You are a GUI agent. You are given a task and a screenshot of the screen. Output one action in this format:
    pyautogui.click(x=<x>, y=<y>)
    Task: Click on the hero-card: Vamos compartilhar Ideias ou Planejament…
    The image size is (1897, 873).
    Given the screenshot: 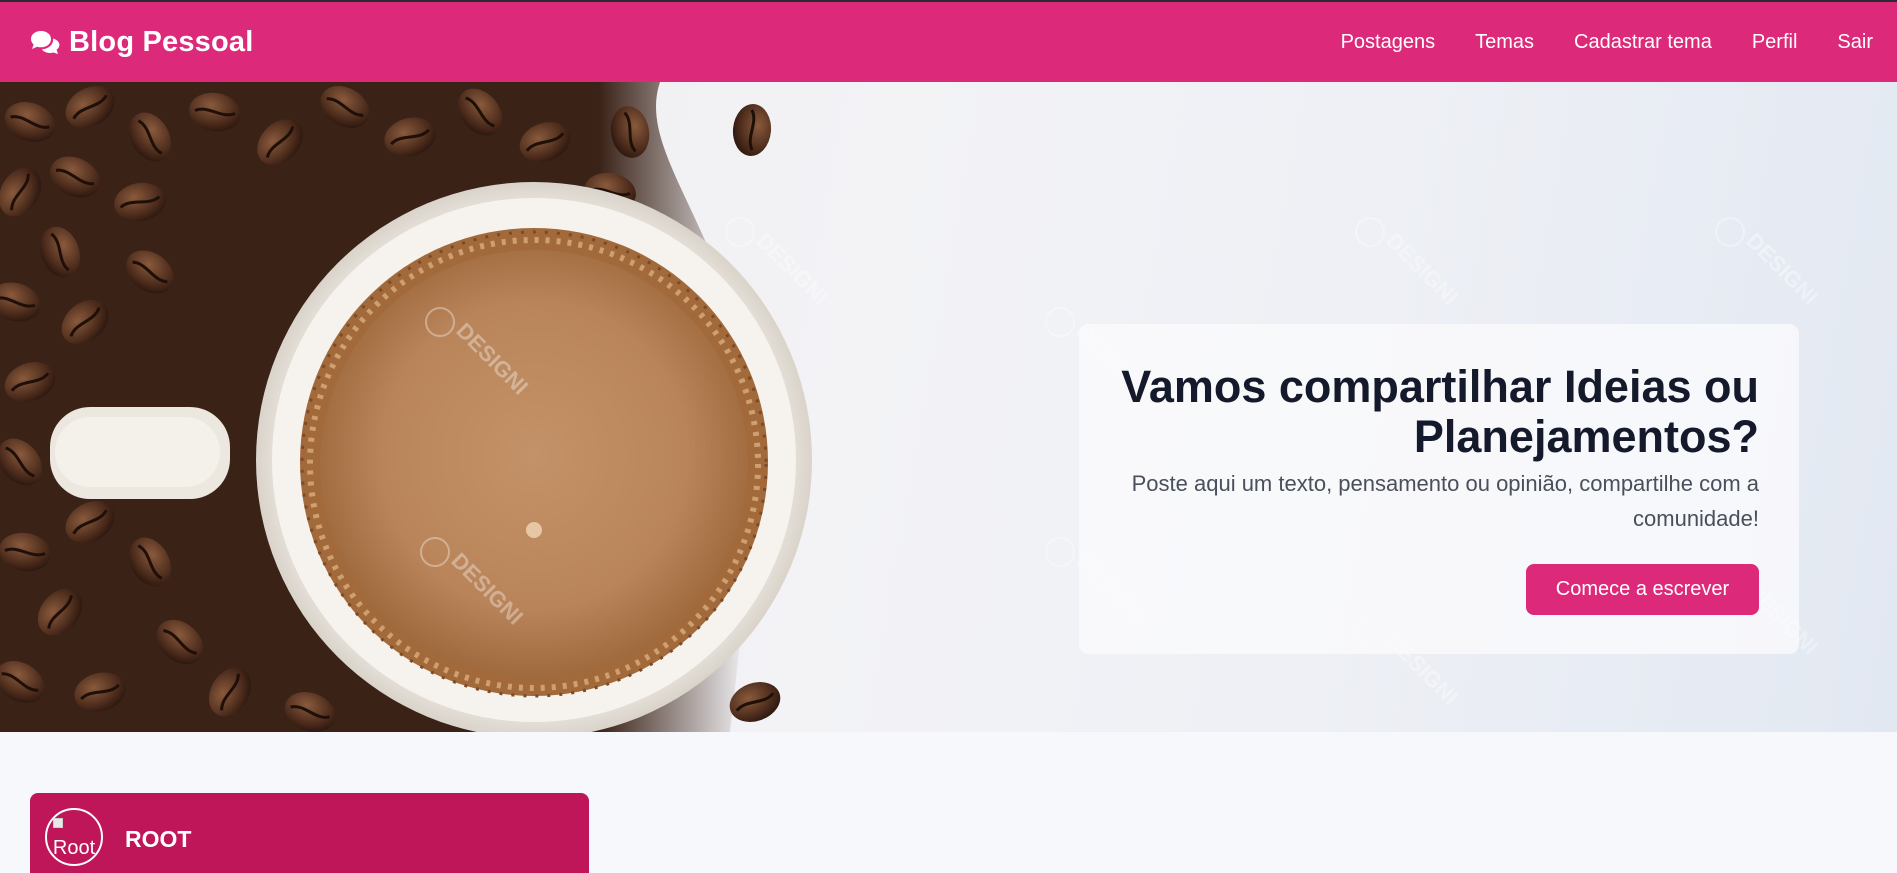 What is the action you would take?
    pyautogui.click(x=1439, y=489)
    